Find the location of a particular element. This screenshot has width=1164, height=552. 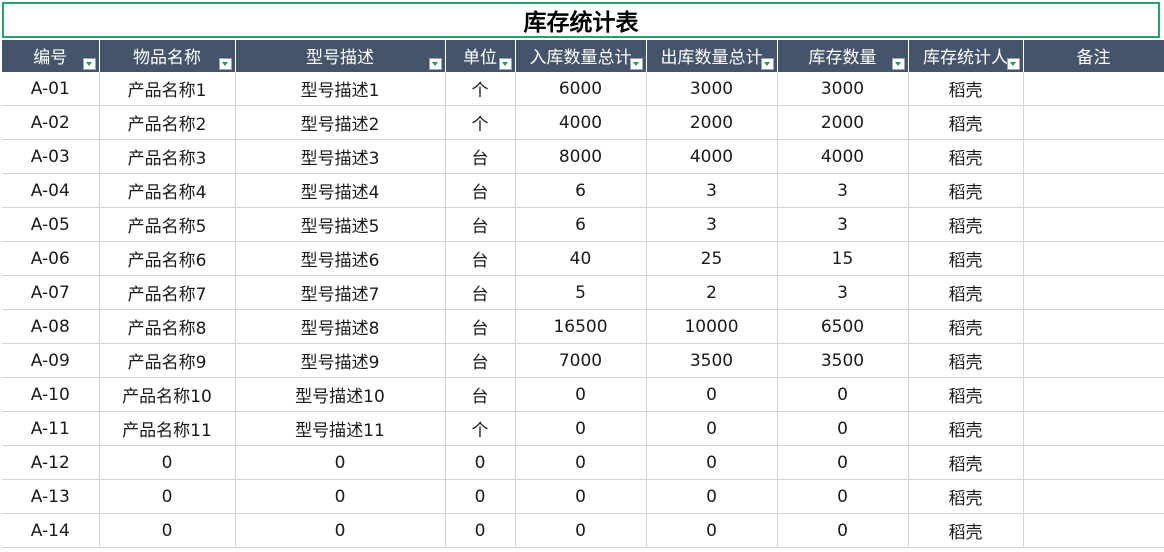

column-header: 入库数量总计 is located at coordinates (581, 56).